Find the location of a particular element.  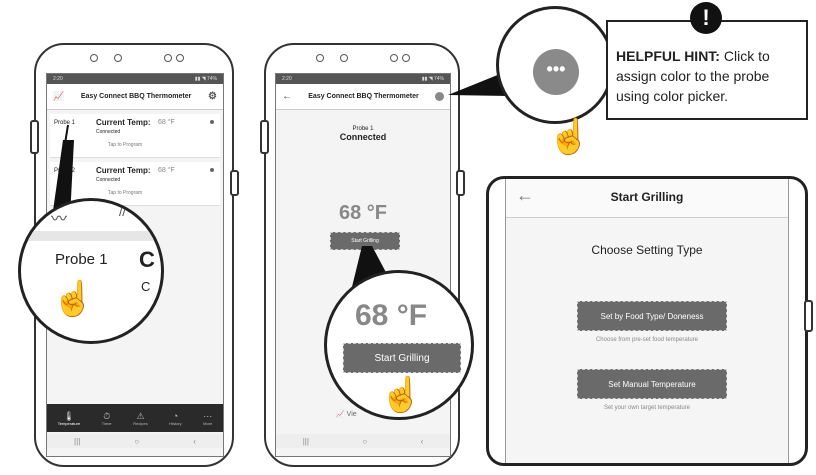

option1-description: Choose from pre-set food temperature is located at coordinates (647, 340).